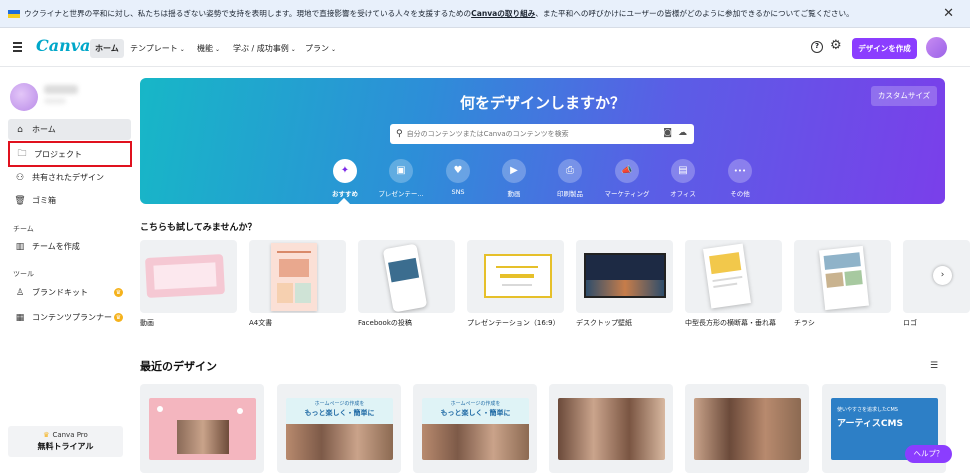 The image size is (970, 473). What do you see at coordinates (682, 133) in the screenshot?
I see `upload-icon: ☁` at bounding box center [682, 133].